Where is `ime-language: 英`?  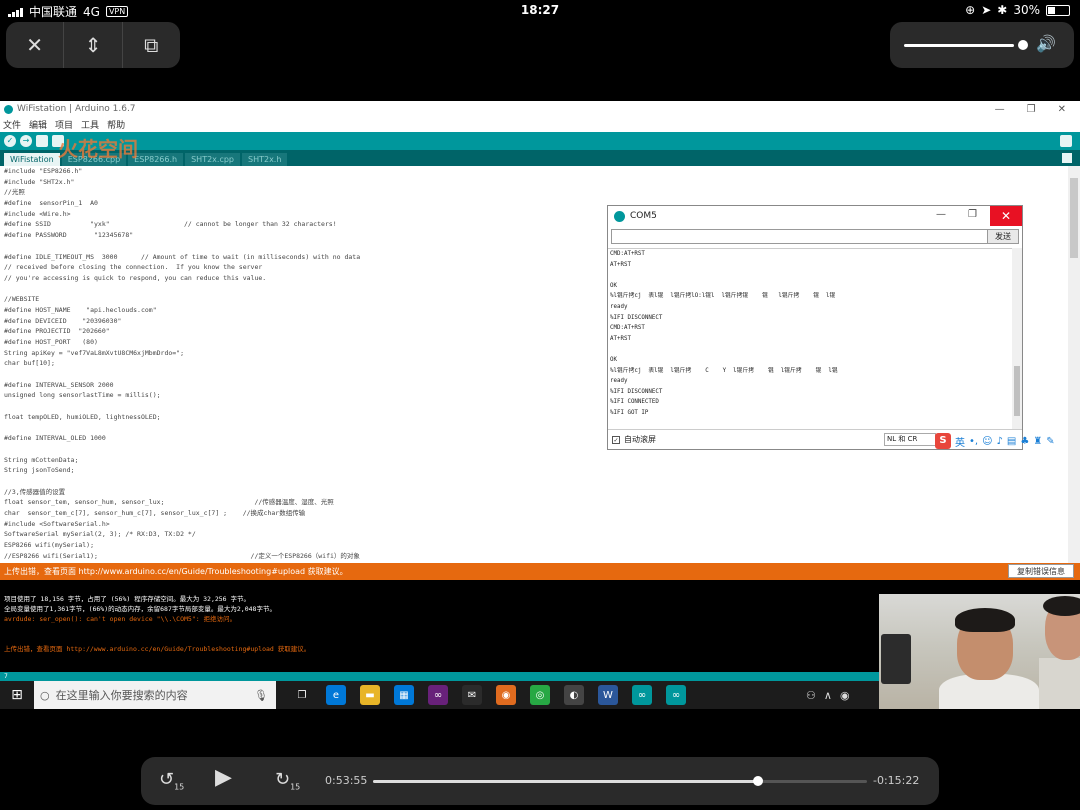
ime-language: 英 is located at coordinates (960, 441).